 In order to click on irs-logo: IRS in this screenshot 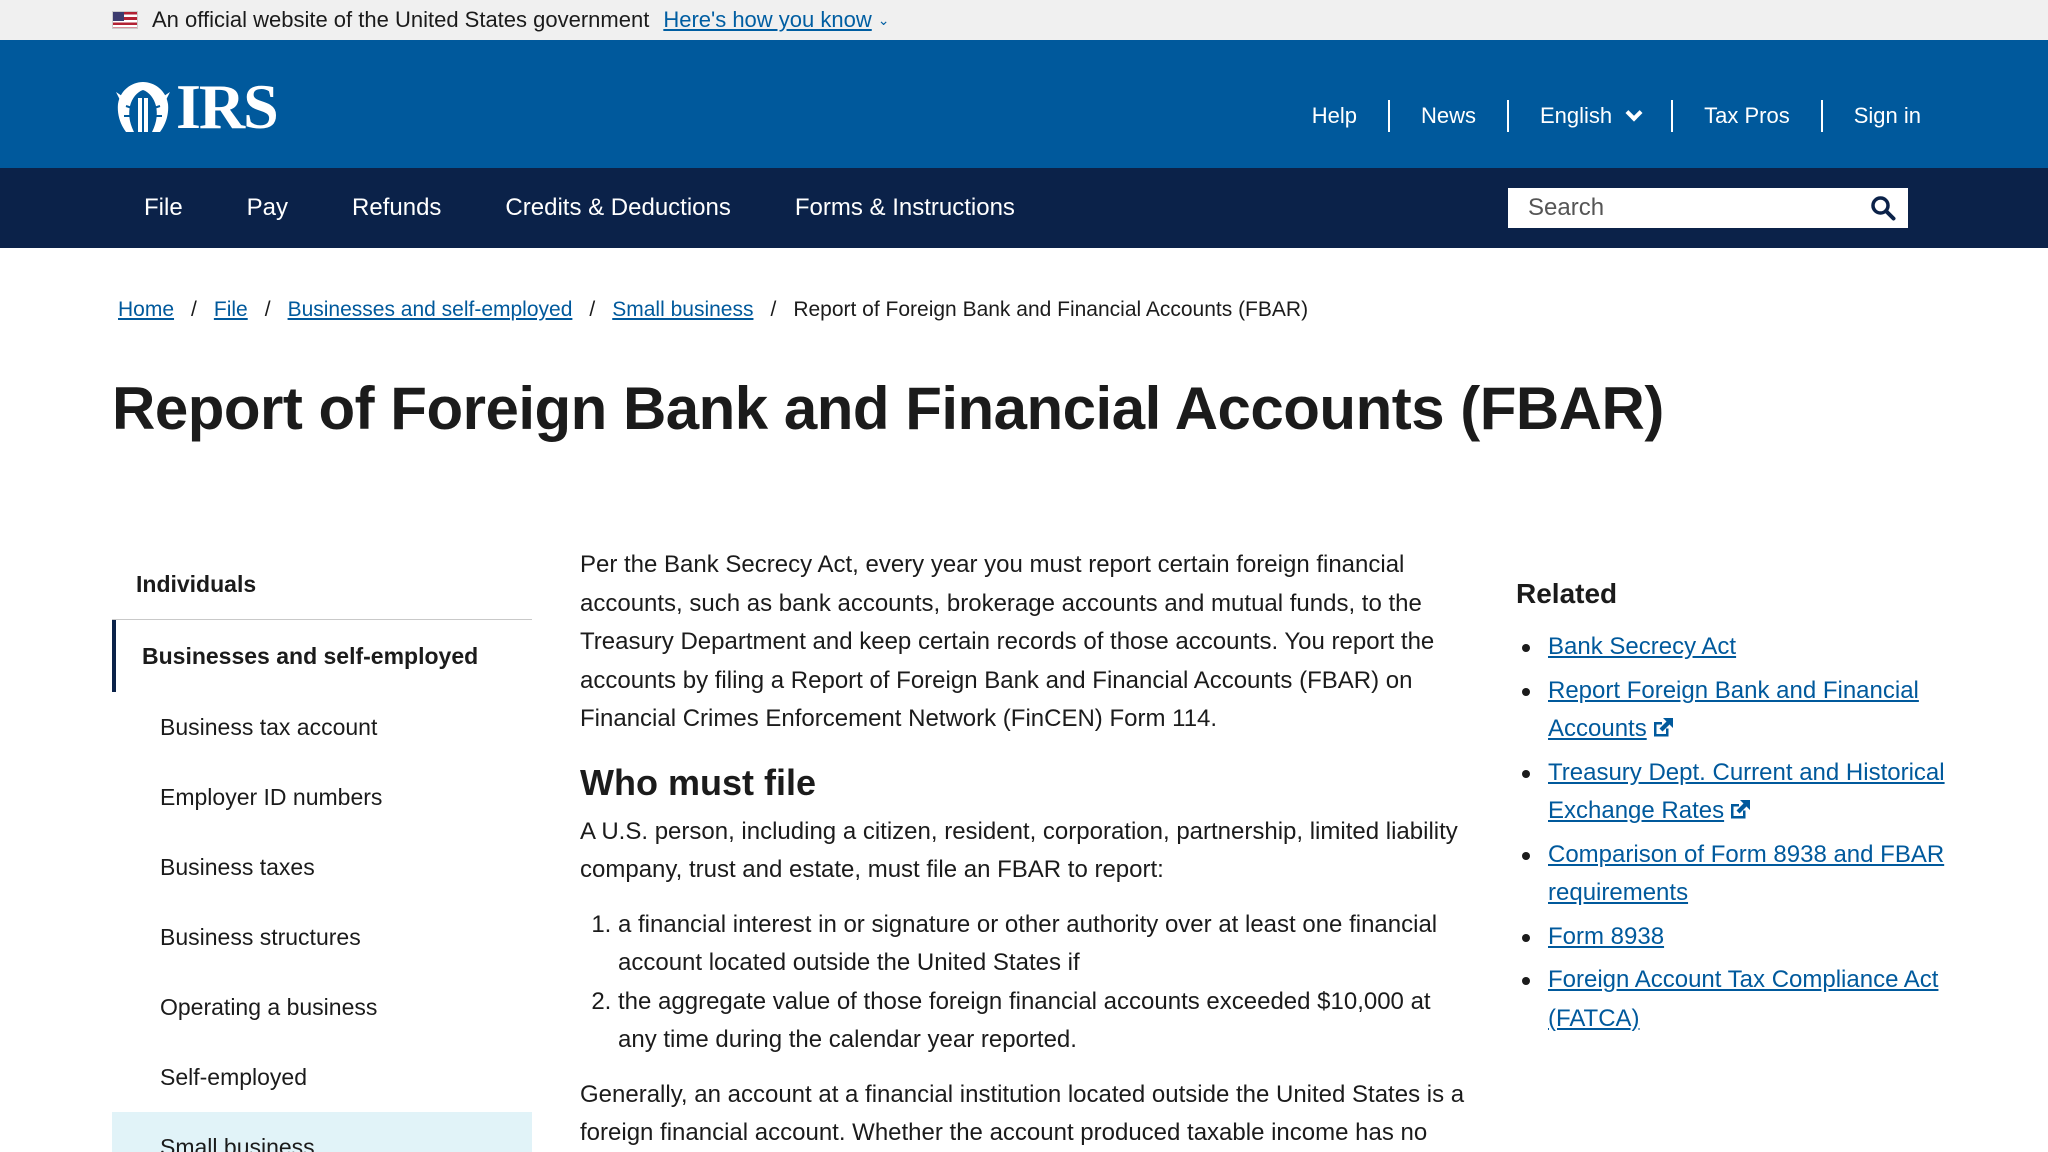, I will do `click(195, 106)`.